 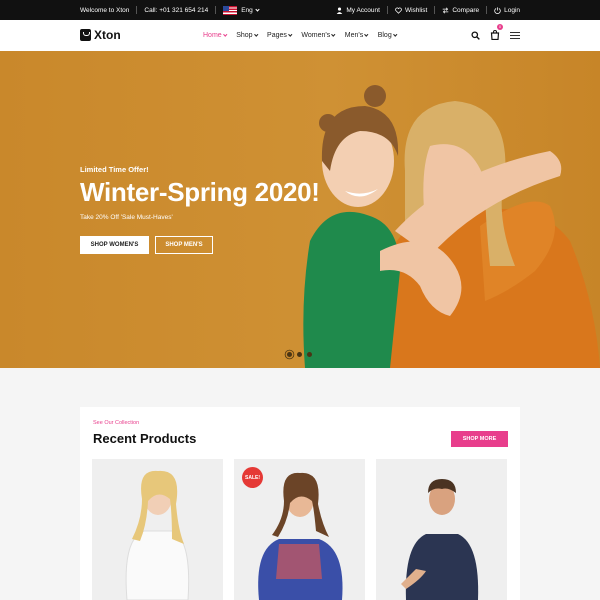 What do you see at coordinates (497, 10) in the screenshot?
I see `login-icon` at bounding box center [497, 10].